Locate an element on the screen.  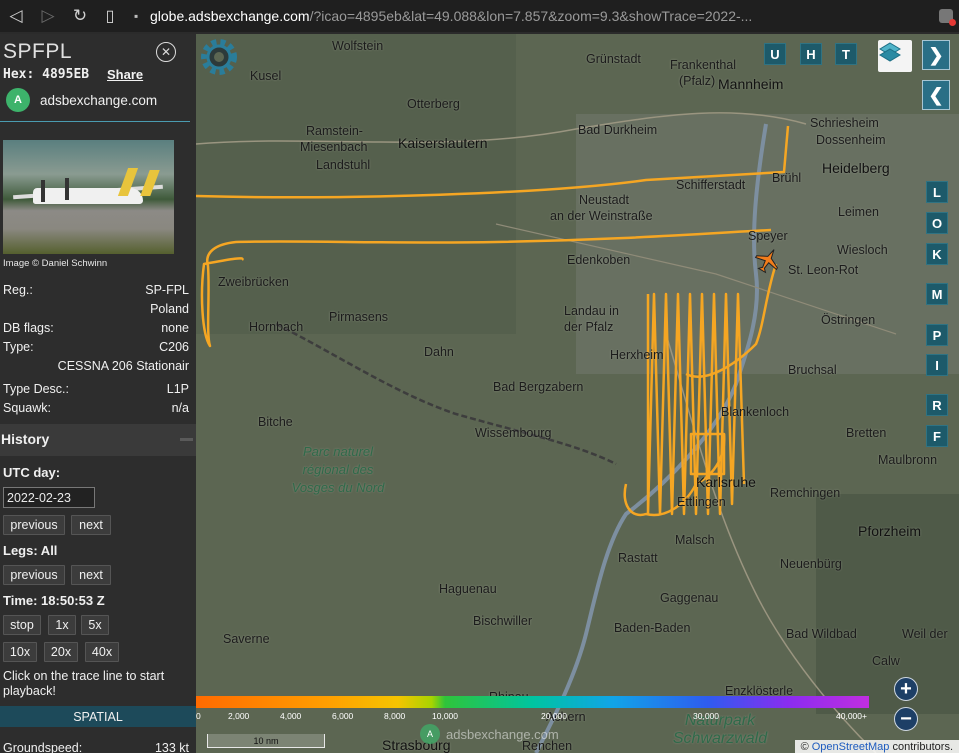
map-label: Wissembourg is located at coordinates (513, 433).